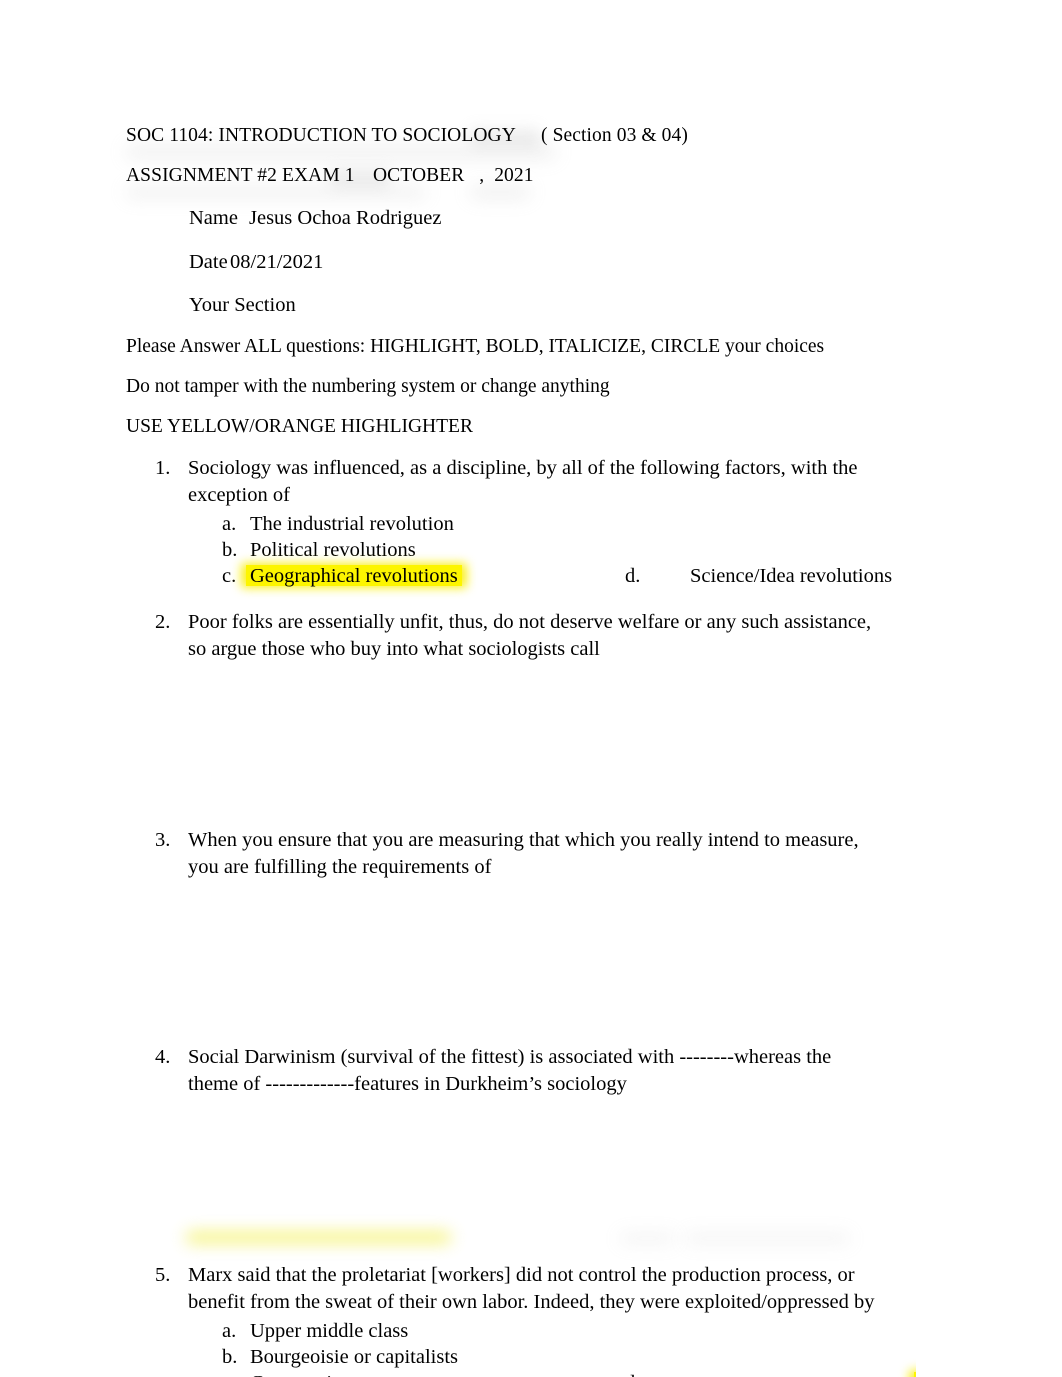 The image size is (1062, 1377). Describe the element at coordinates (521, 1357) in the screenshot. I see `option-row: b. Bourgeoisie or capitalists` at that location.